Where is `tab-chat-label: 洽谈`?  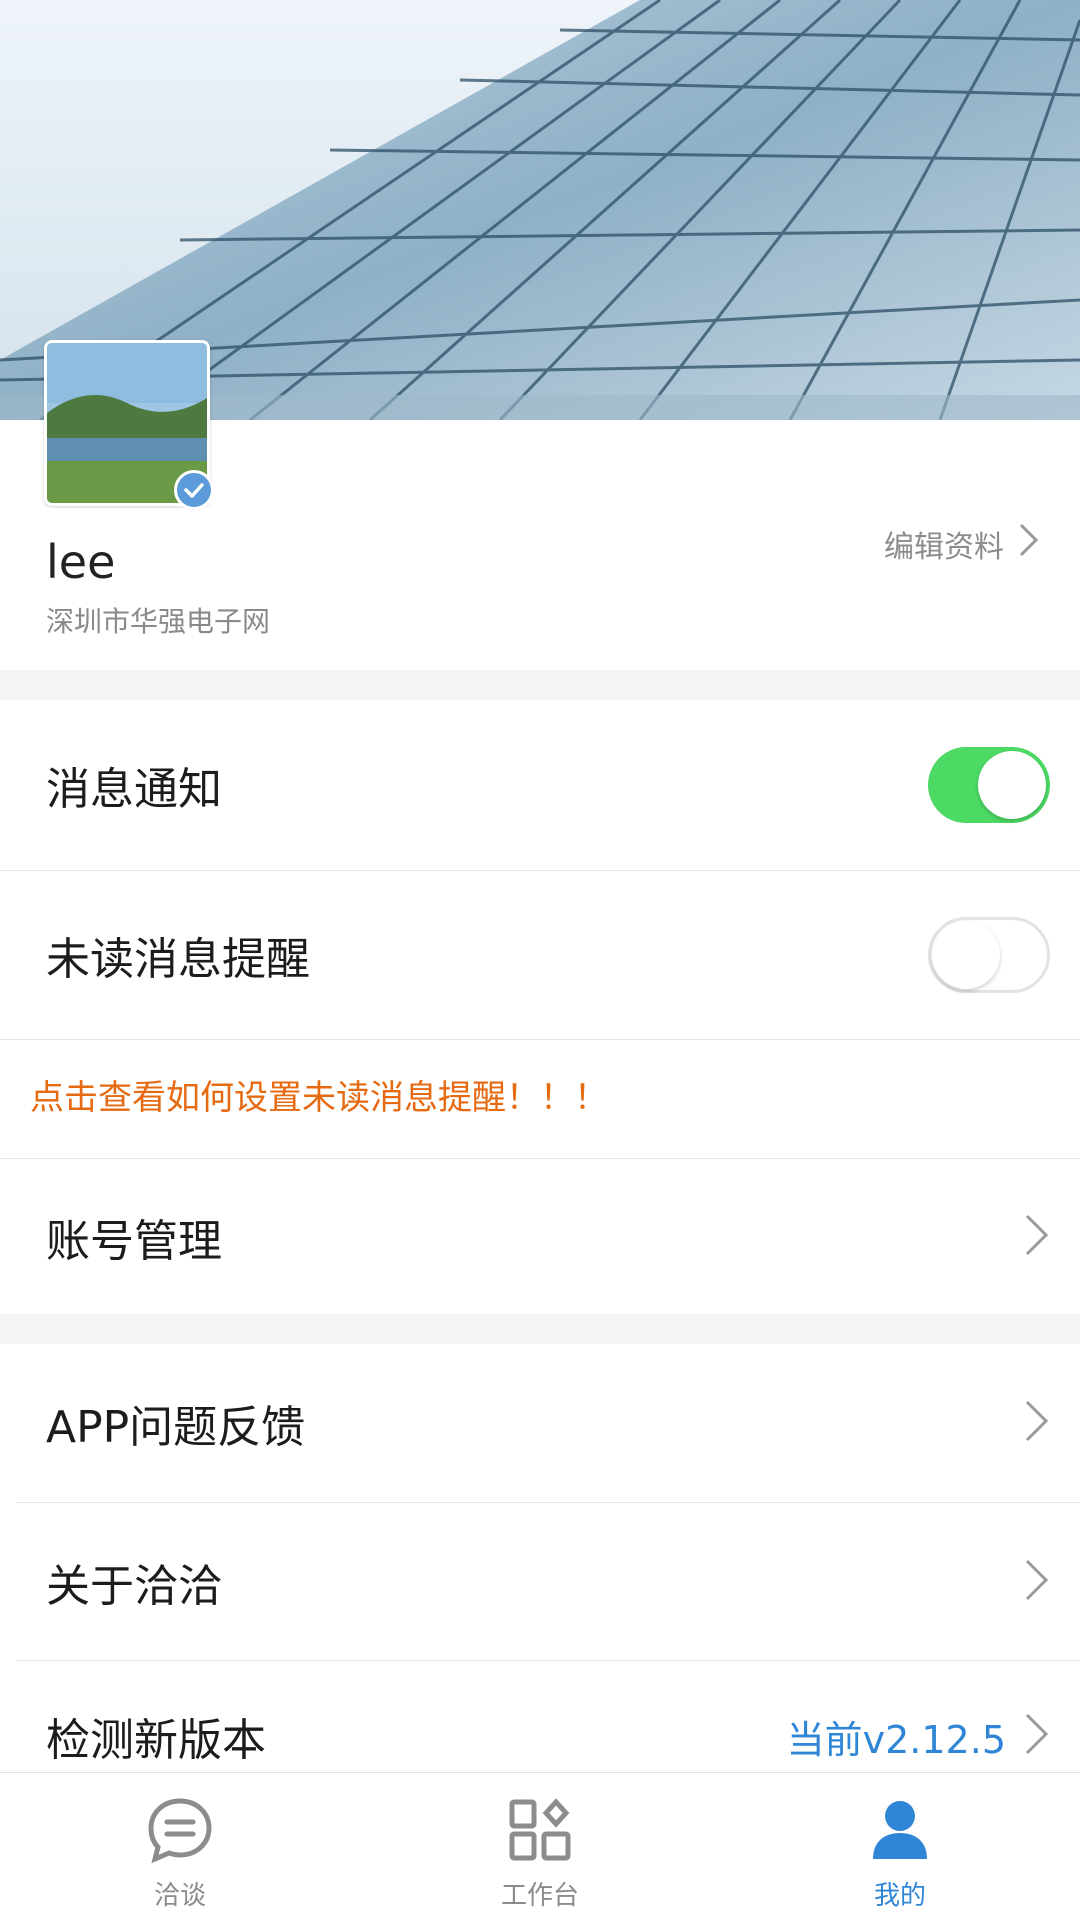 tab-chat-label: 洽谈 is located at coordinates (179, 1896).